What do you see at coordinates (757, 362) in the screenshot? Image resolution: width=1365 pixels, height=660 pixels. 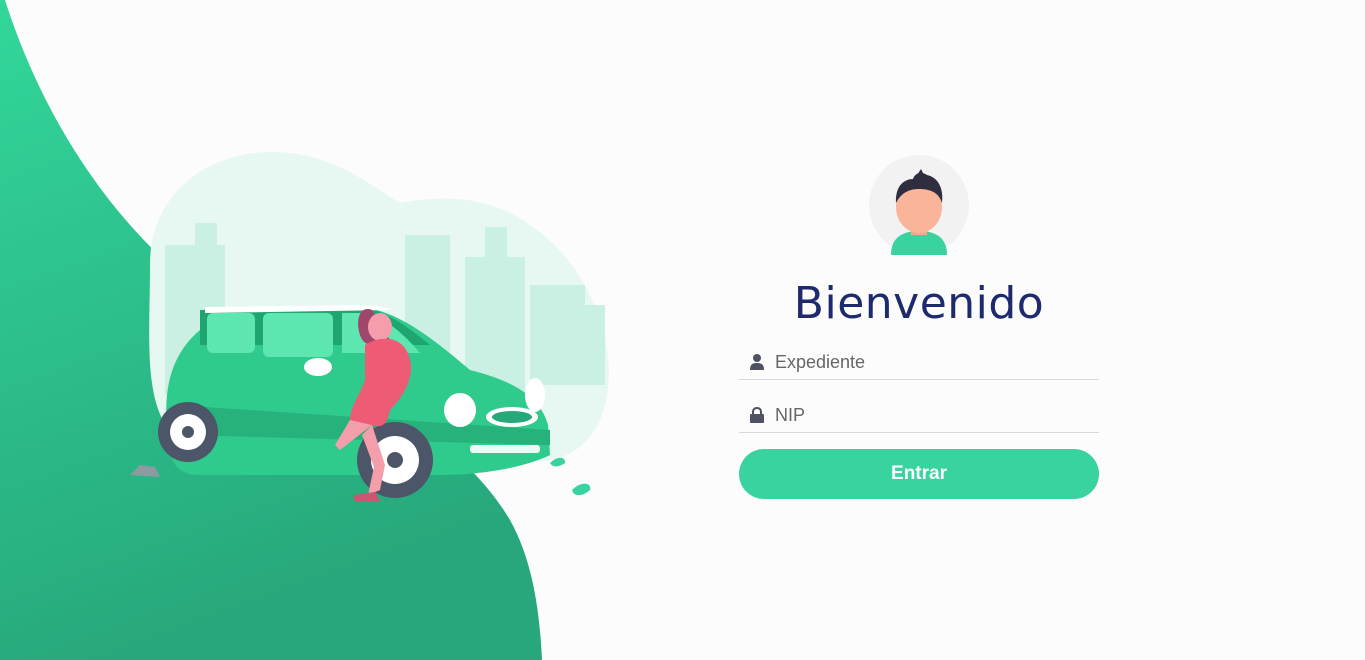 I see `user-icon` at bounding box center [757, 362].